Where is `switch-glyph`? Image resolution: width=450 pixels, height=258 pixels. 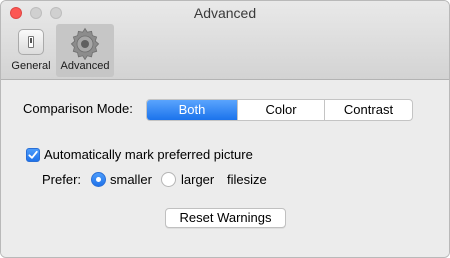 switch-glyph is located at coordinates (31, 42).